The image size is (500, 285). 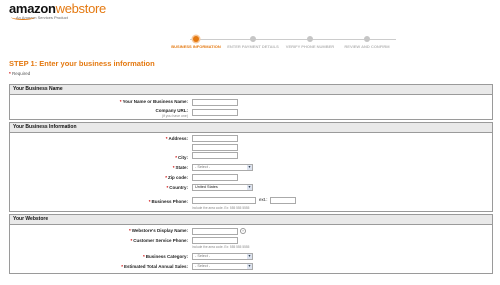 I want to click on section-header: Your Business Name, so click(x=251, y=90).